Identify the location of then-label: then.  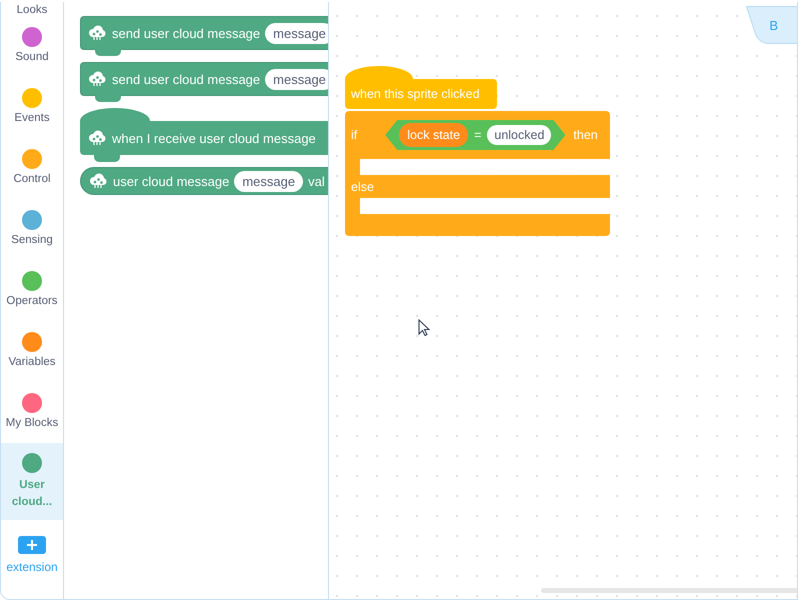
(585, 135).